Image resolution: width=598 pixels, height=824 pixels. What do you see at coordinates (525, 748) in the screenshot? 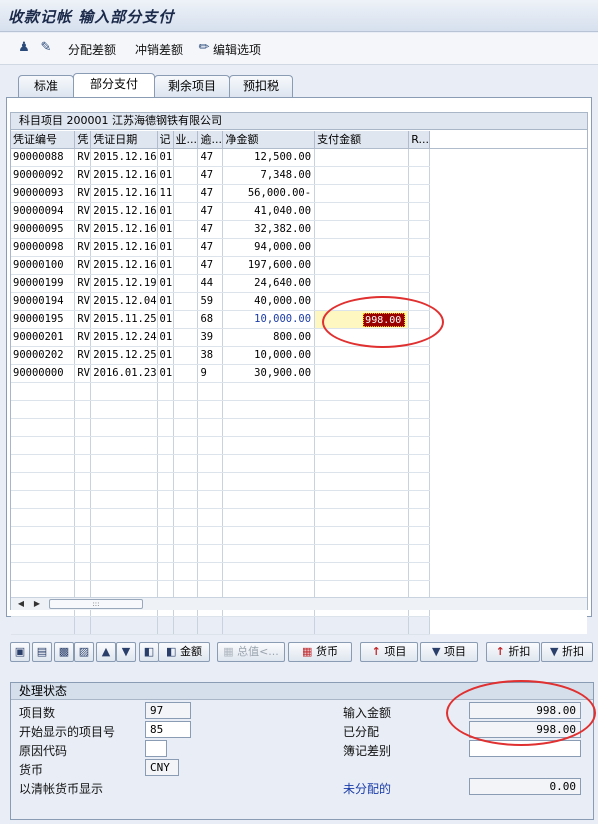
I see `posting-difference-field` at bounding box center [525, 748].